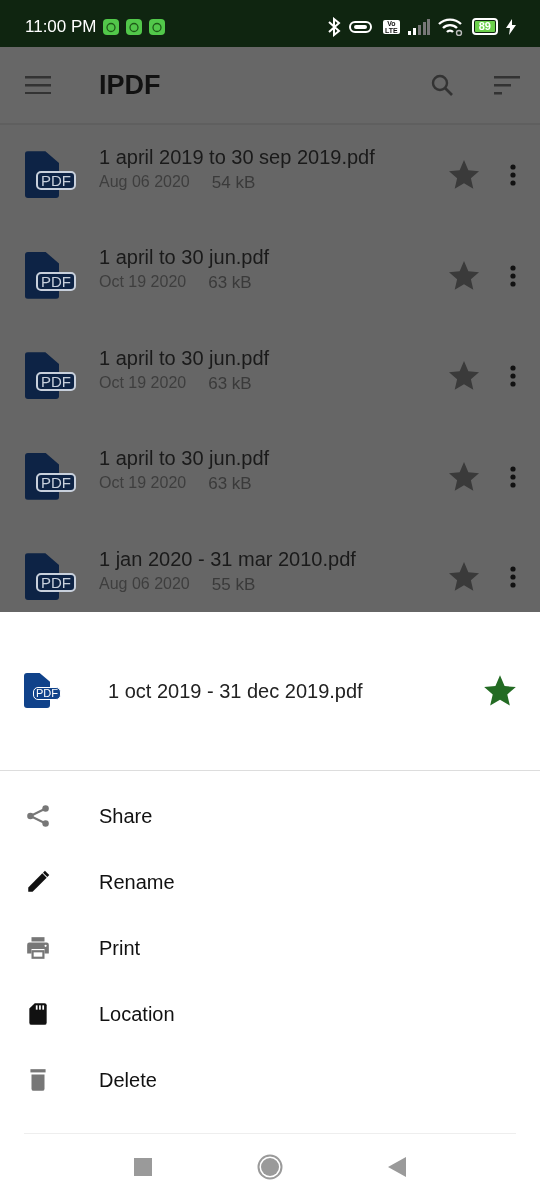  Describe the element at coordinates (397, 1167) in the screenshot. I see `back-icon` at that location.